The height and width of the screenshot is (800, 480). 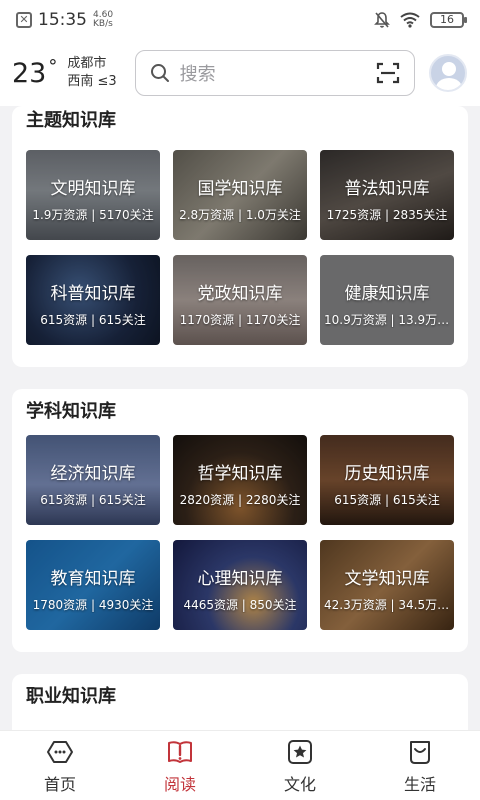 I want to click on nav-label: 文化, so click(x=299, y=784).